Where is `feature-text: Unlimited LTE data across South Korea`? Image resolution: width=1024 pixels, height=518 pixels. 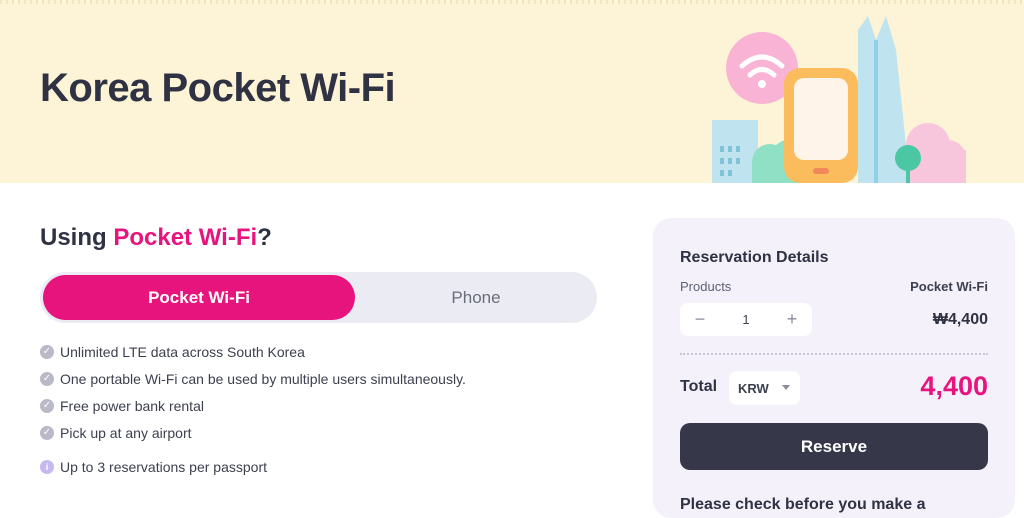 feature-text: Unlimited LTE data across South Korea is located at coordinates (182, 351).